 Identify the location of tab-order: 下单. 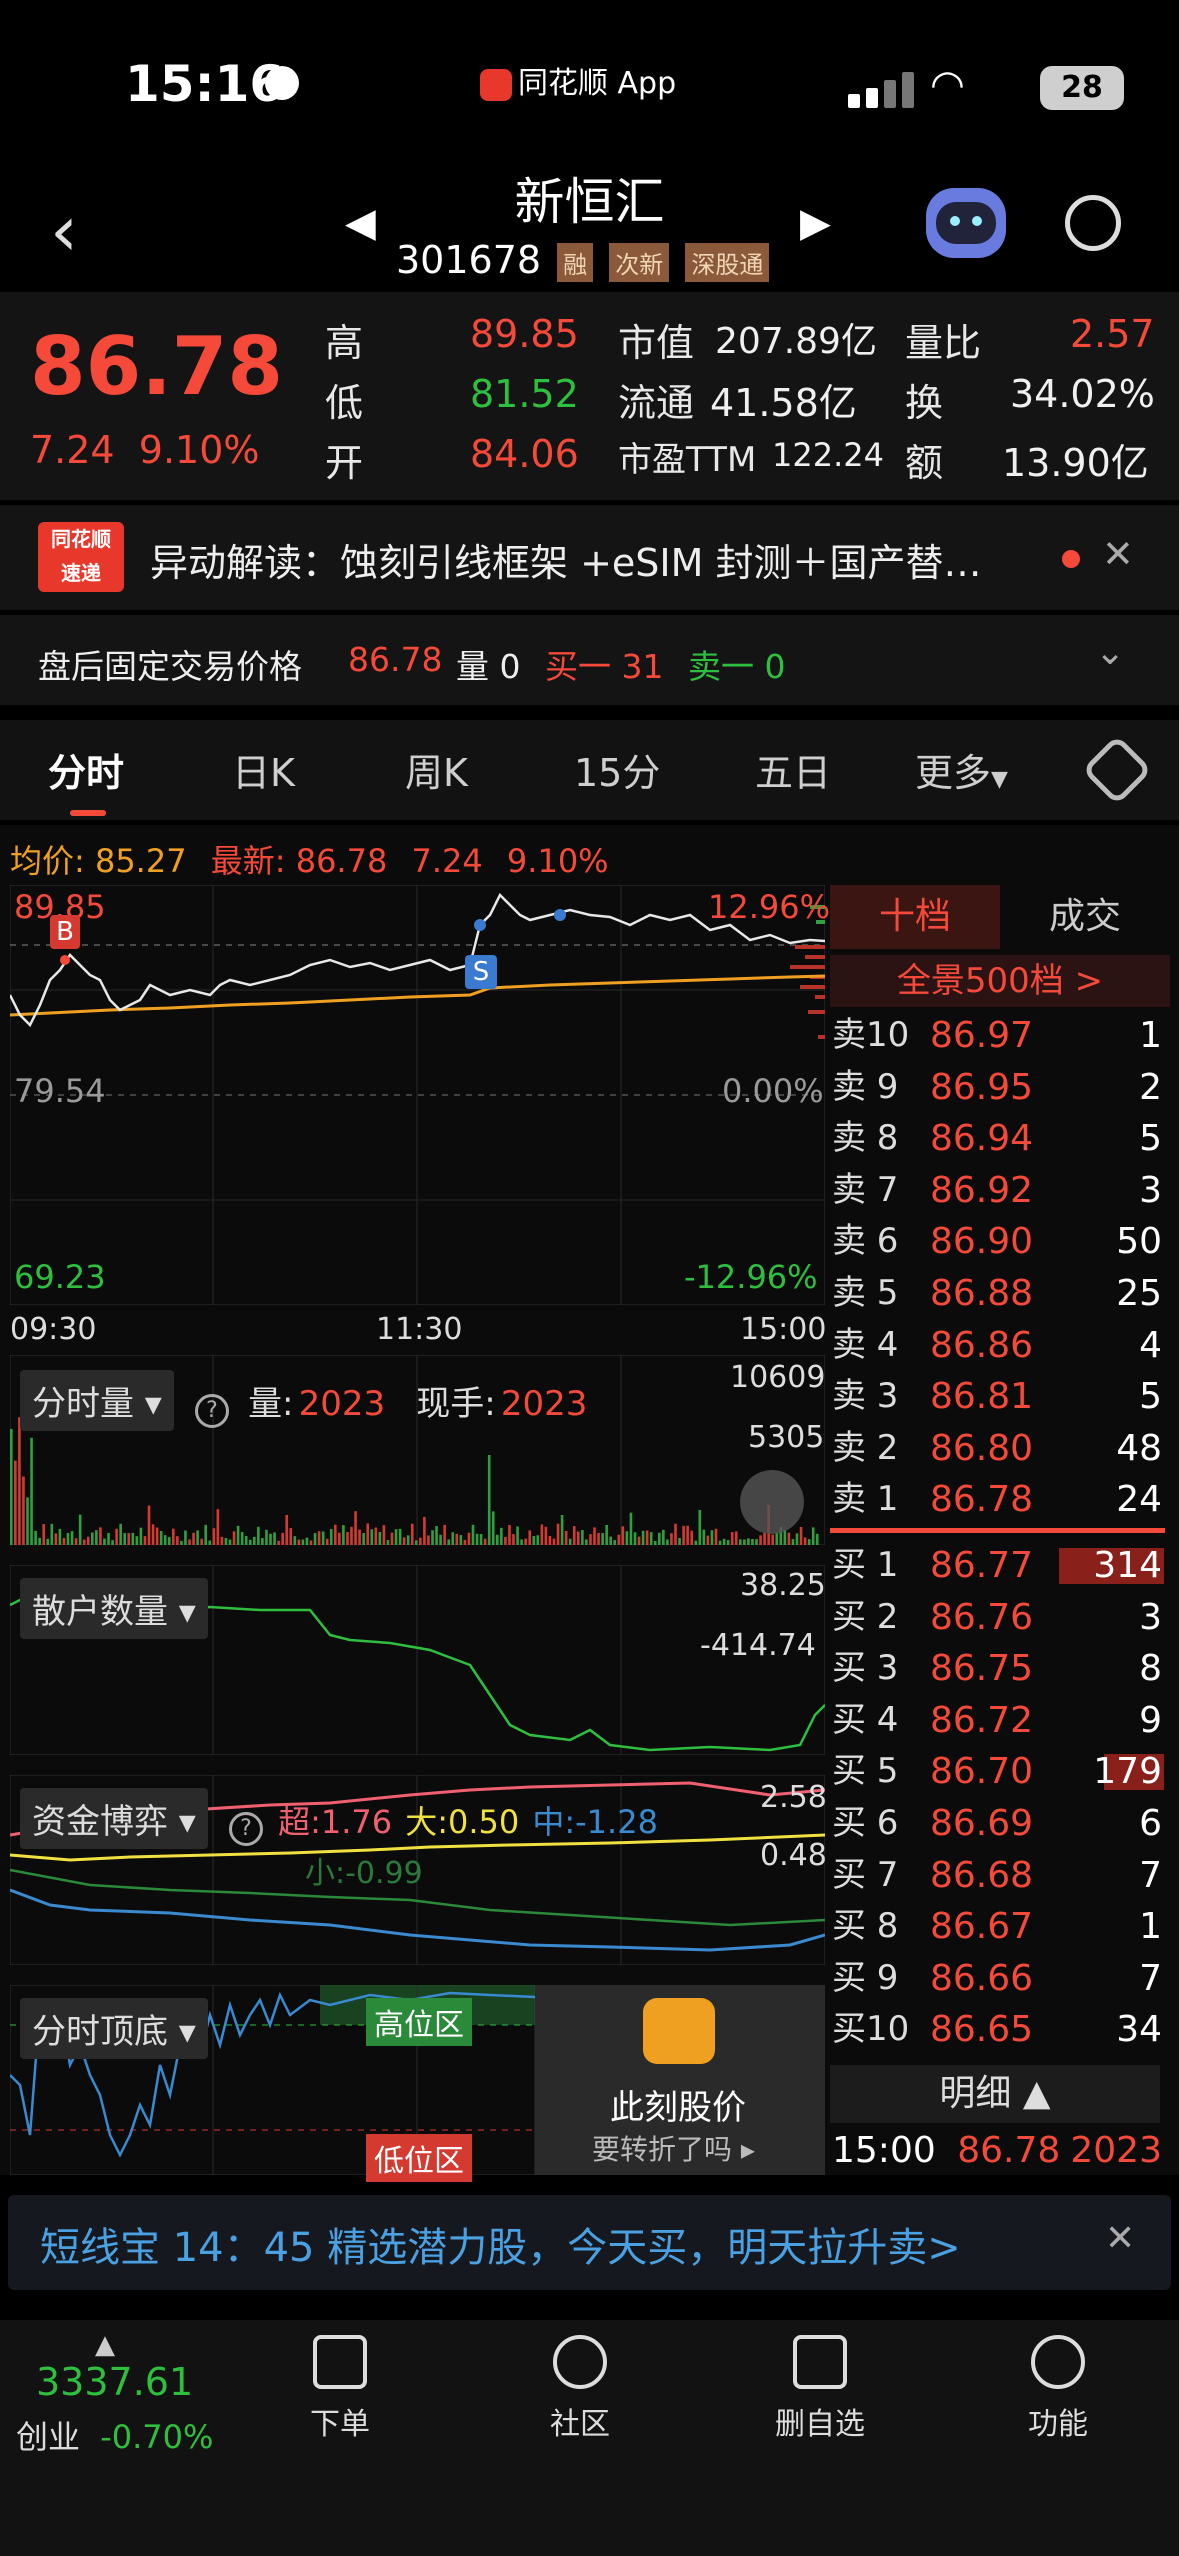
(340, 2389).